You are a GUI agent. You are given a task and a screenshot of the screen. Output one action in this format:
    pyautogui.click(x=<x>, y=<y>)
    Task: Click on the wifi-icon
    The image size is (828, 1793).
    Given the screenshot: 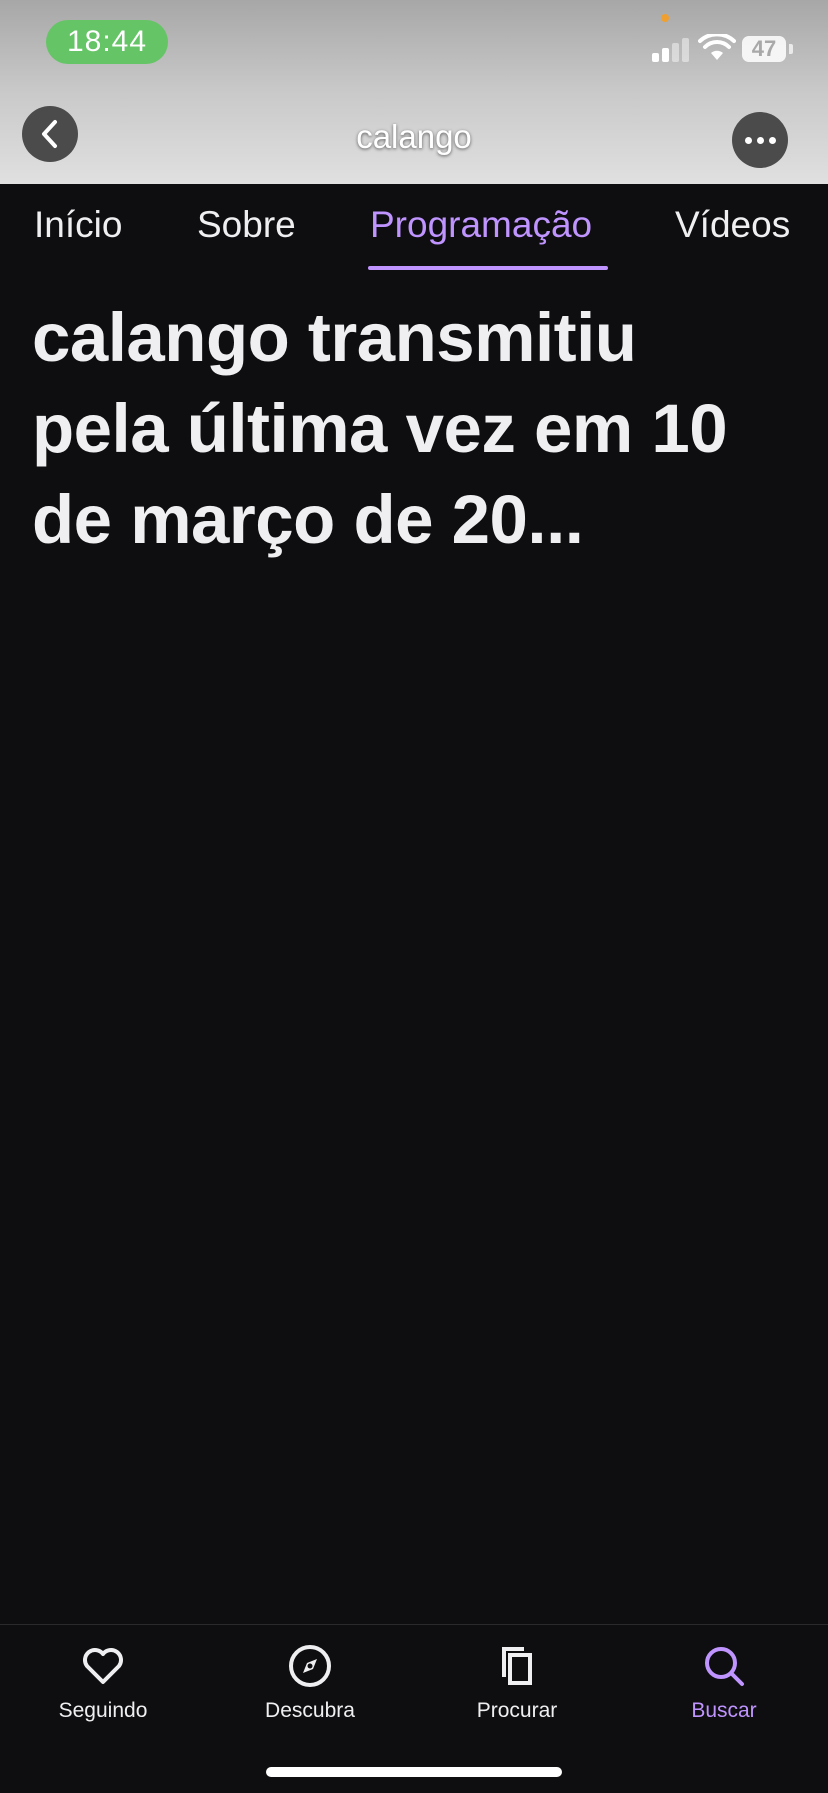 What is the action you would take?
    pyautogui.click(x=717, y=47)
    